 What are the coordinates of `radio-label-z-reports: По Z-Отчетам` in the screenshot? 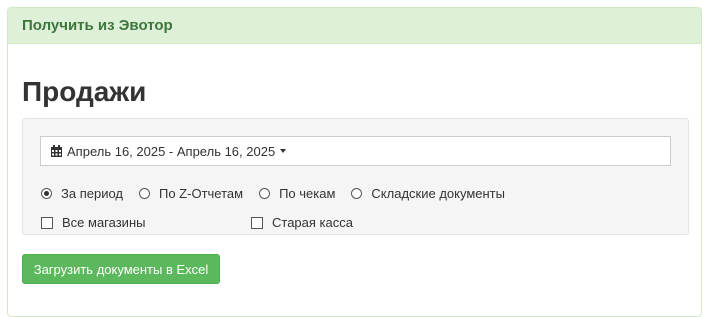 It's located at (201, 193).